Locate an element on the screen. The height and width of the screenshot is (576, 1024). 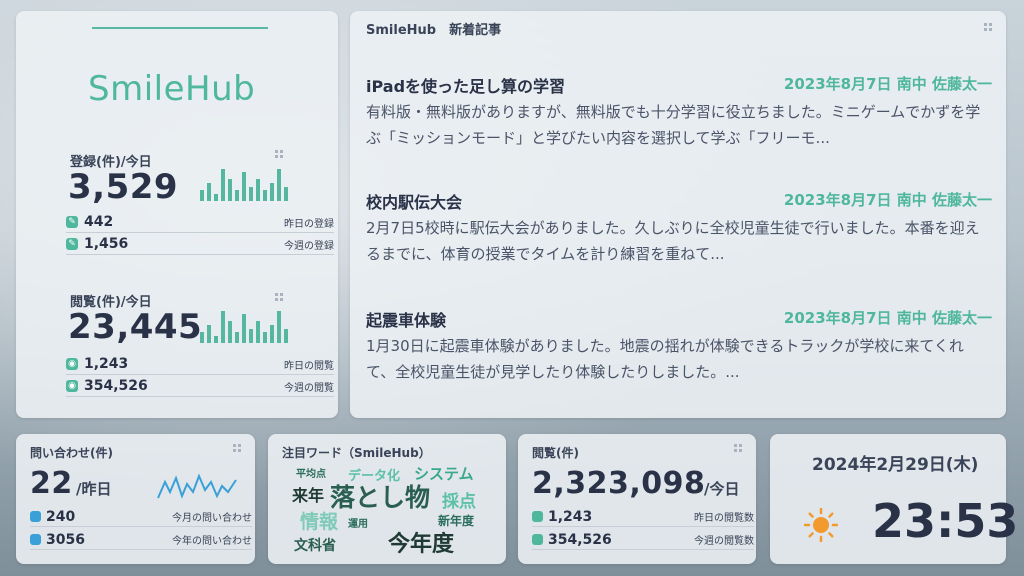
inquiries-year-row: 3056 今年の問い合わせ is located at coordinates (141, 540).